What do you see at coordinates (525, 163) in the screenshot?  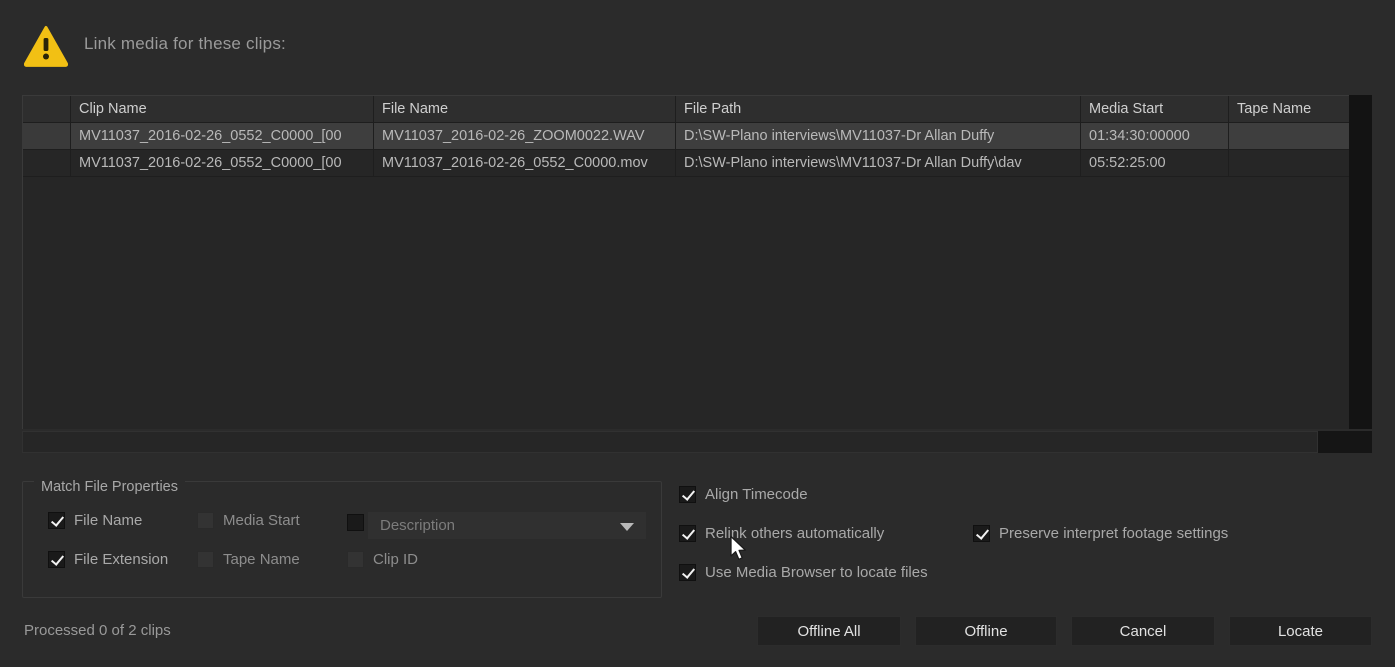 I see `cell-file-name: MV11037_2016-02-26_0552_C0000.mov` at bounding box center [525, 163].